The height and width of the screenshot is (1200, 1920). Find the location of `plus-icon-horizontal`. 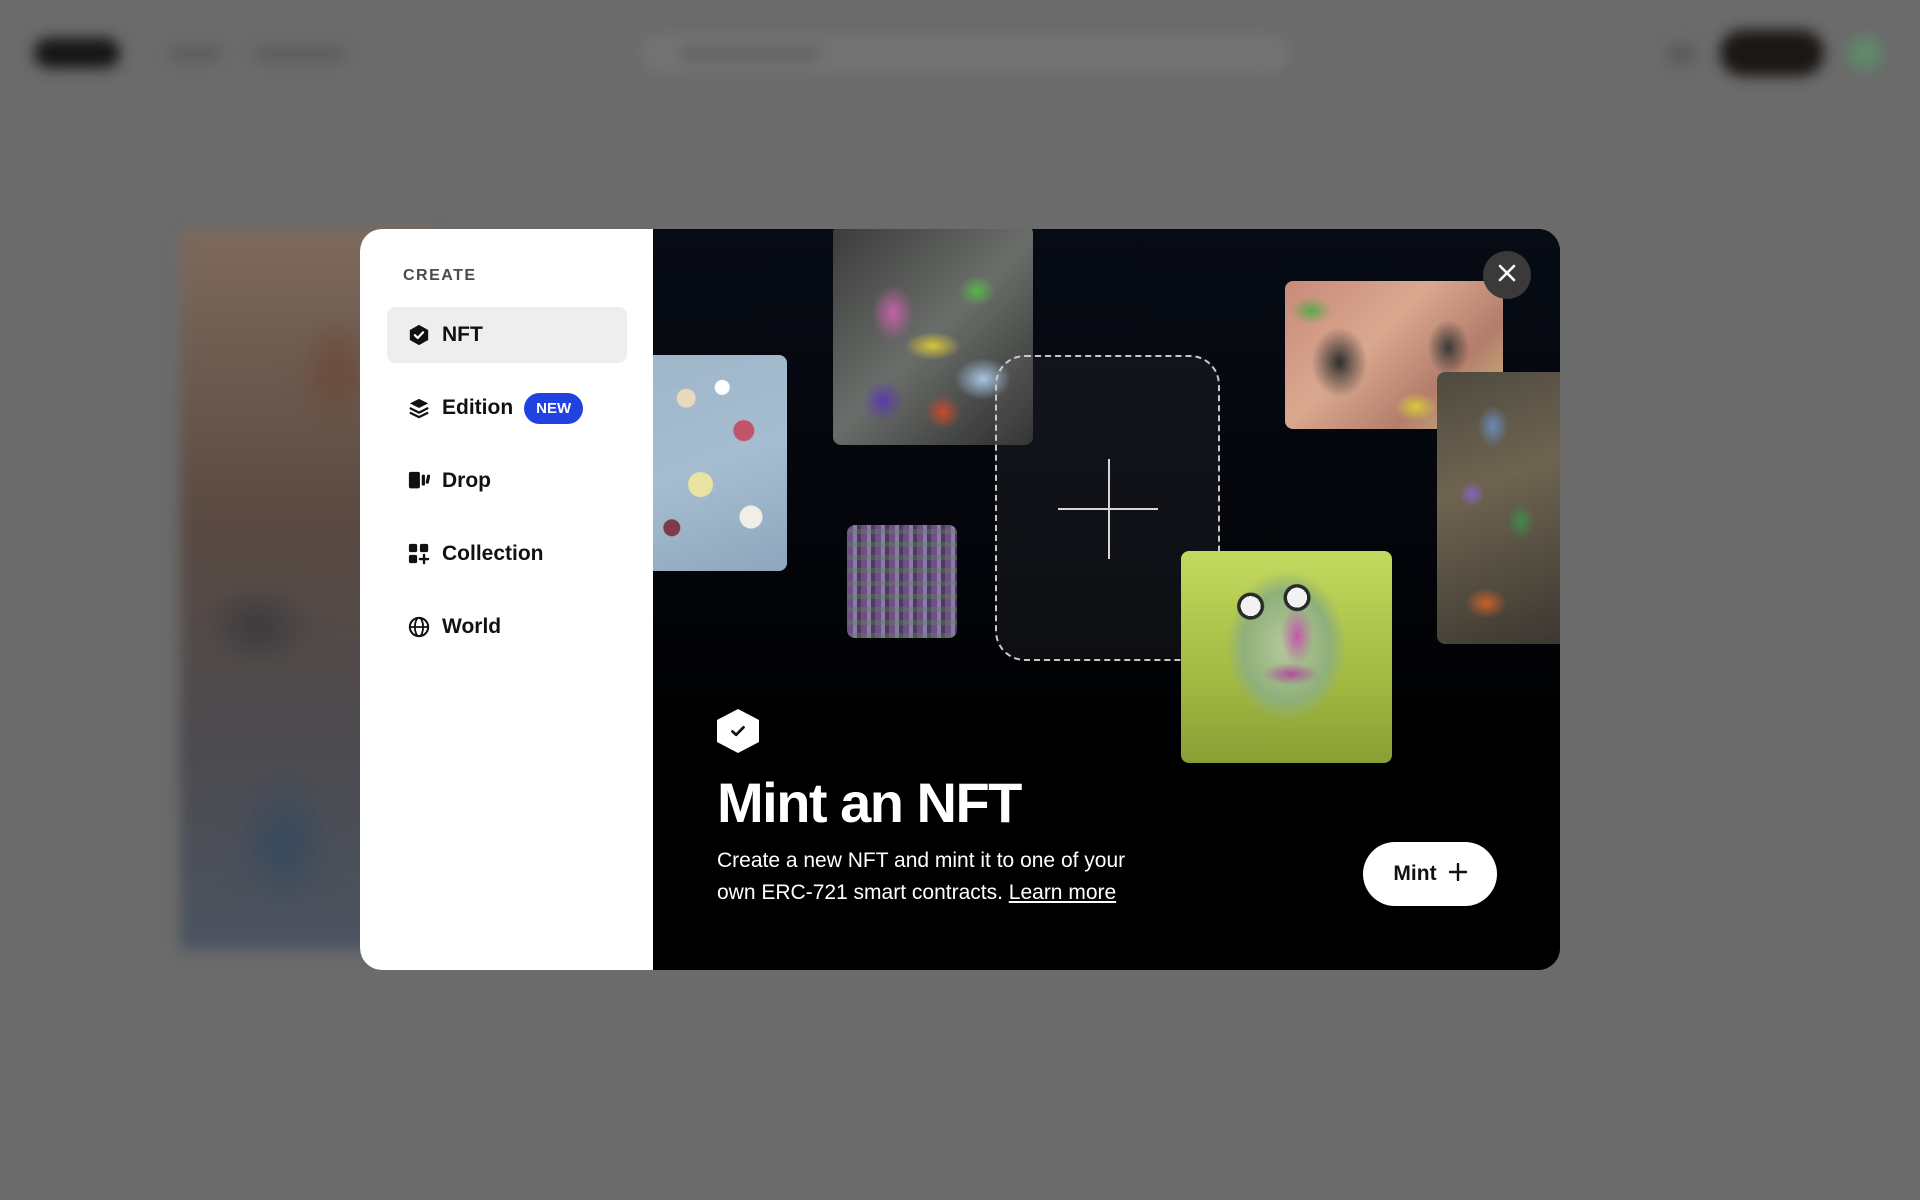

plus-icon-horizontal is located at coordinates (1108, 509).